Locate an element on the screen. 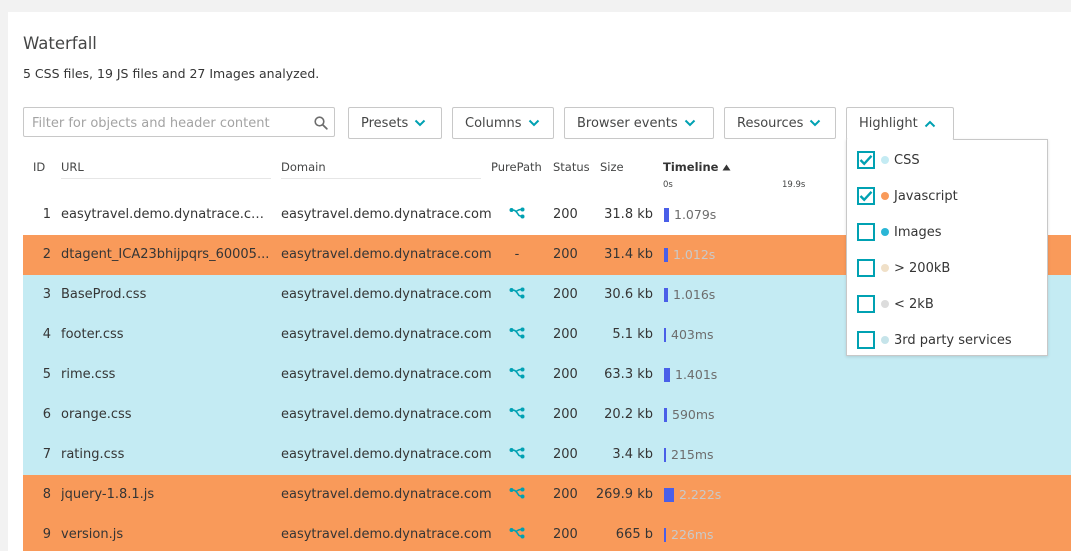  row-size: 31.4 kb is located at coordinates (628, 254).